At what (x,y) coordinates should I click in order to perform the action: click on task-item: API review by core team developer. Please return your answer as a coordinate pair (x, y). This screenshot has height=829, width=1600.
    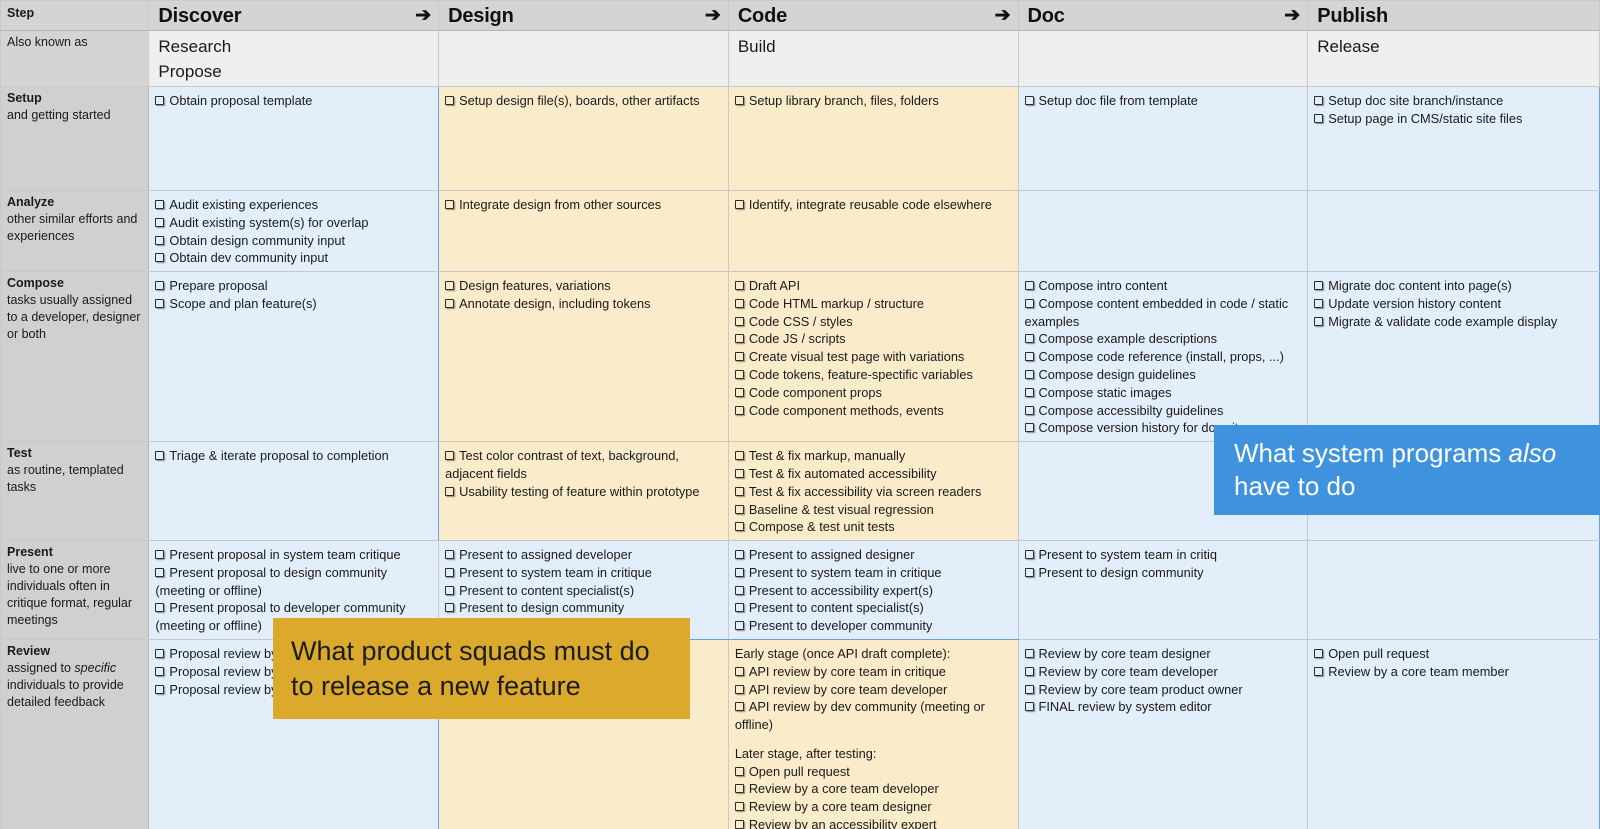
    Looking at the image, I should click on (873, 690).